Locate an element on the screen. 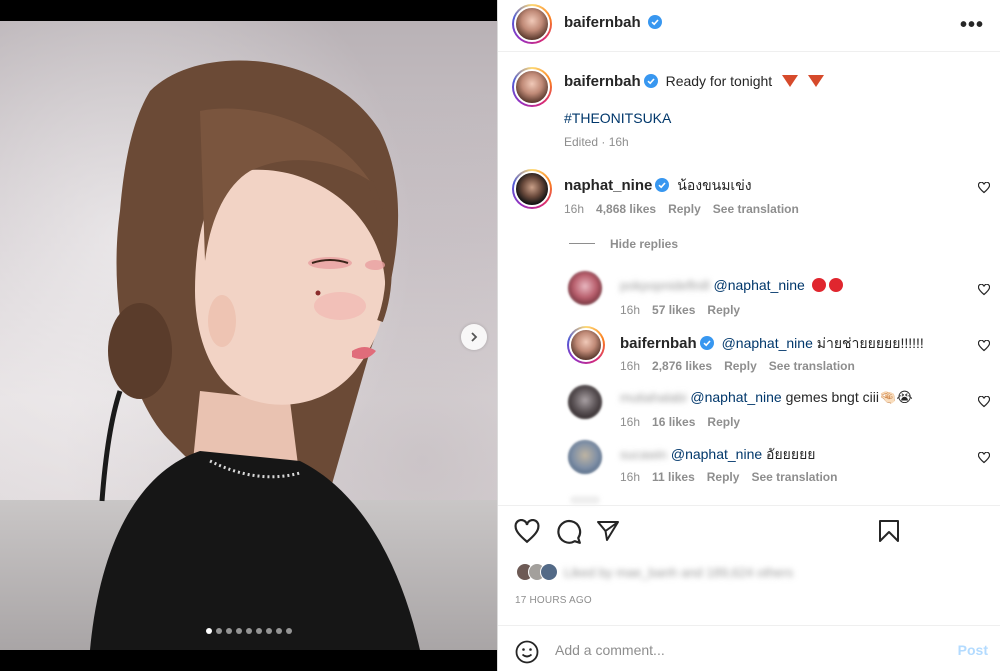 This screenshot has width=1000, height=671. reply-likes: 2,876 likes is located at coordinates (682, 366).